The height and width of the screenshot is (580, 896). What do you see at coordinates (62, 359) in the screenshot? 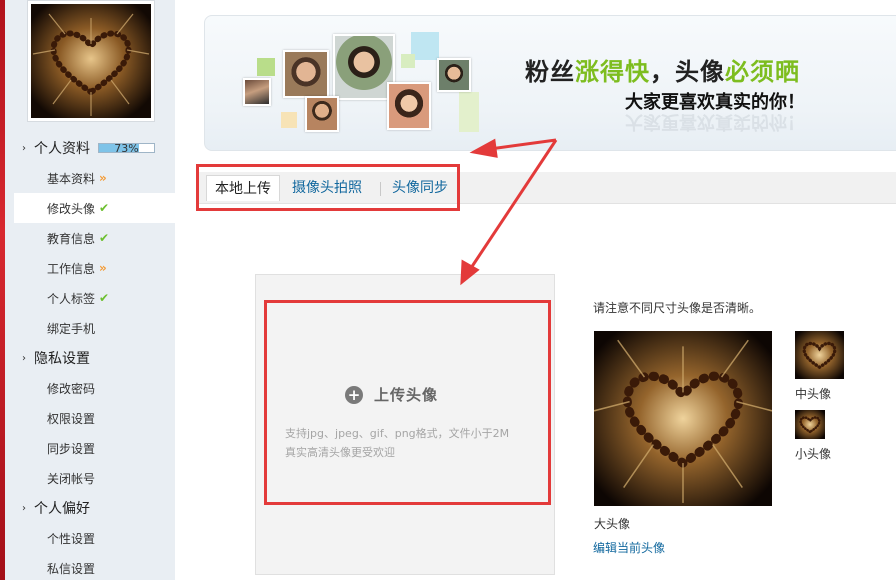
I see `nav-group-label: 隐私设置` at bounding box center [62, 359].